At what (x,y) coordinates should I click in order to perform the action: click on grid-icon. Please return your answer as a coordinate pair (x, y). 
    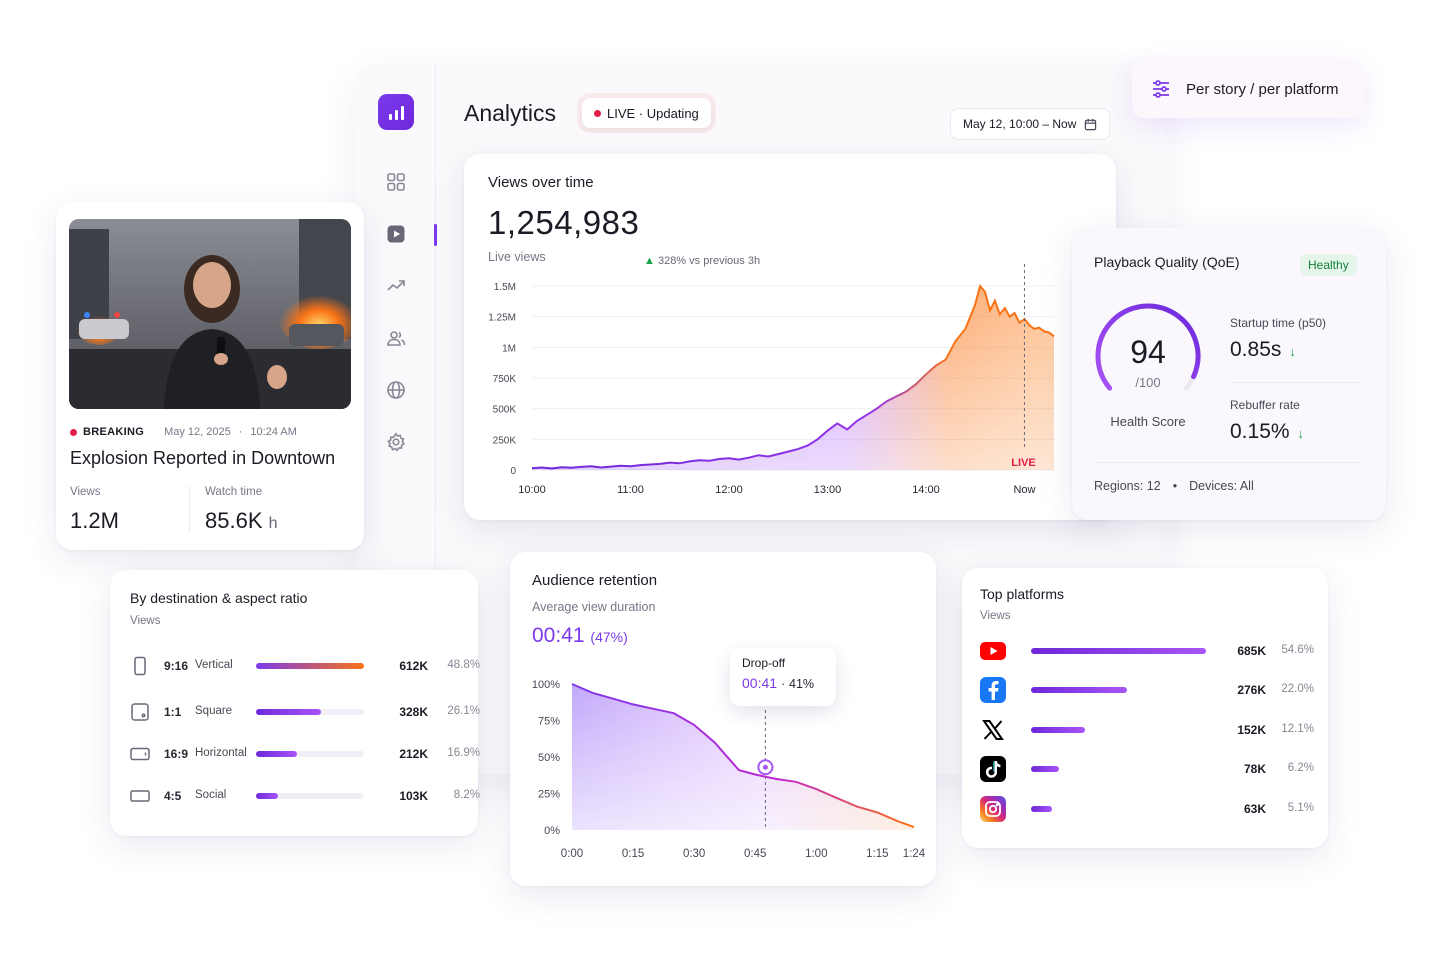
    Looking at the image, I should click on (396, 182).